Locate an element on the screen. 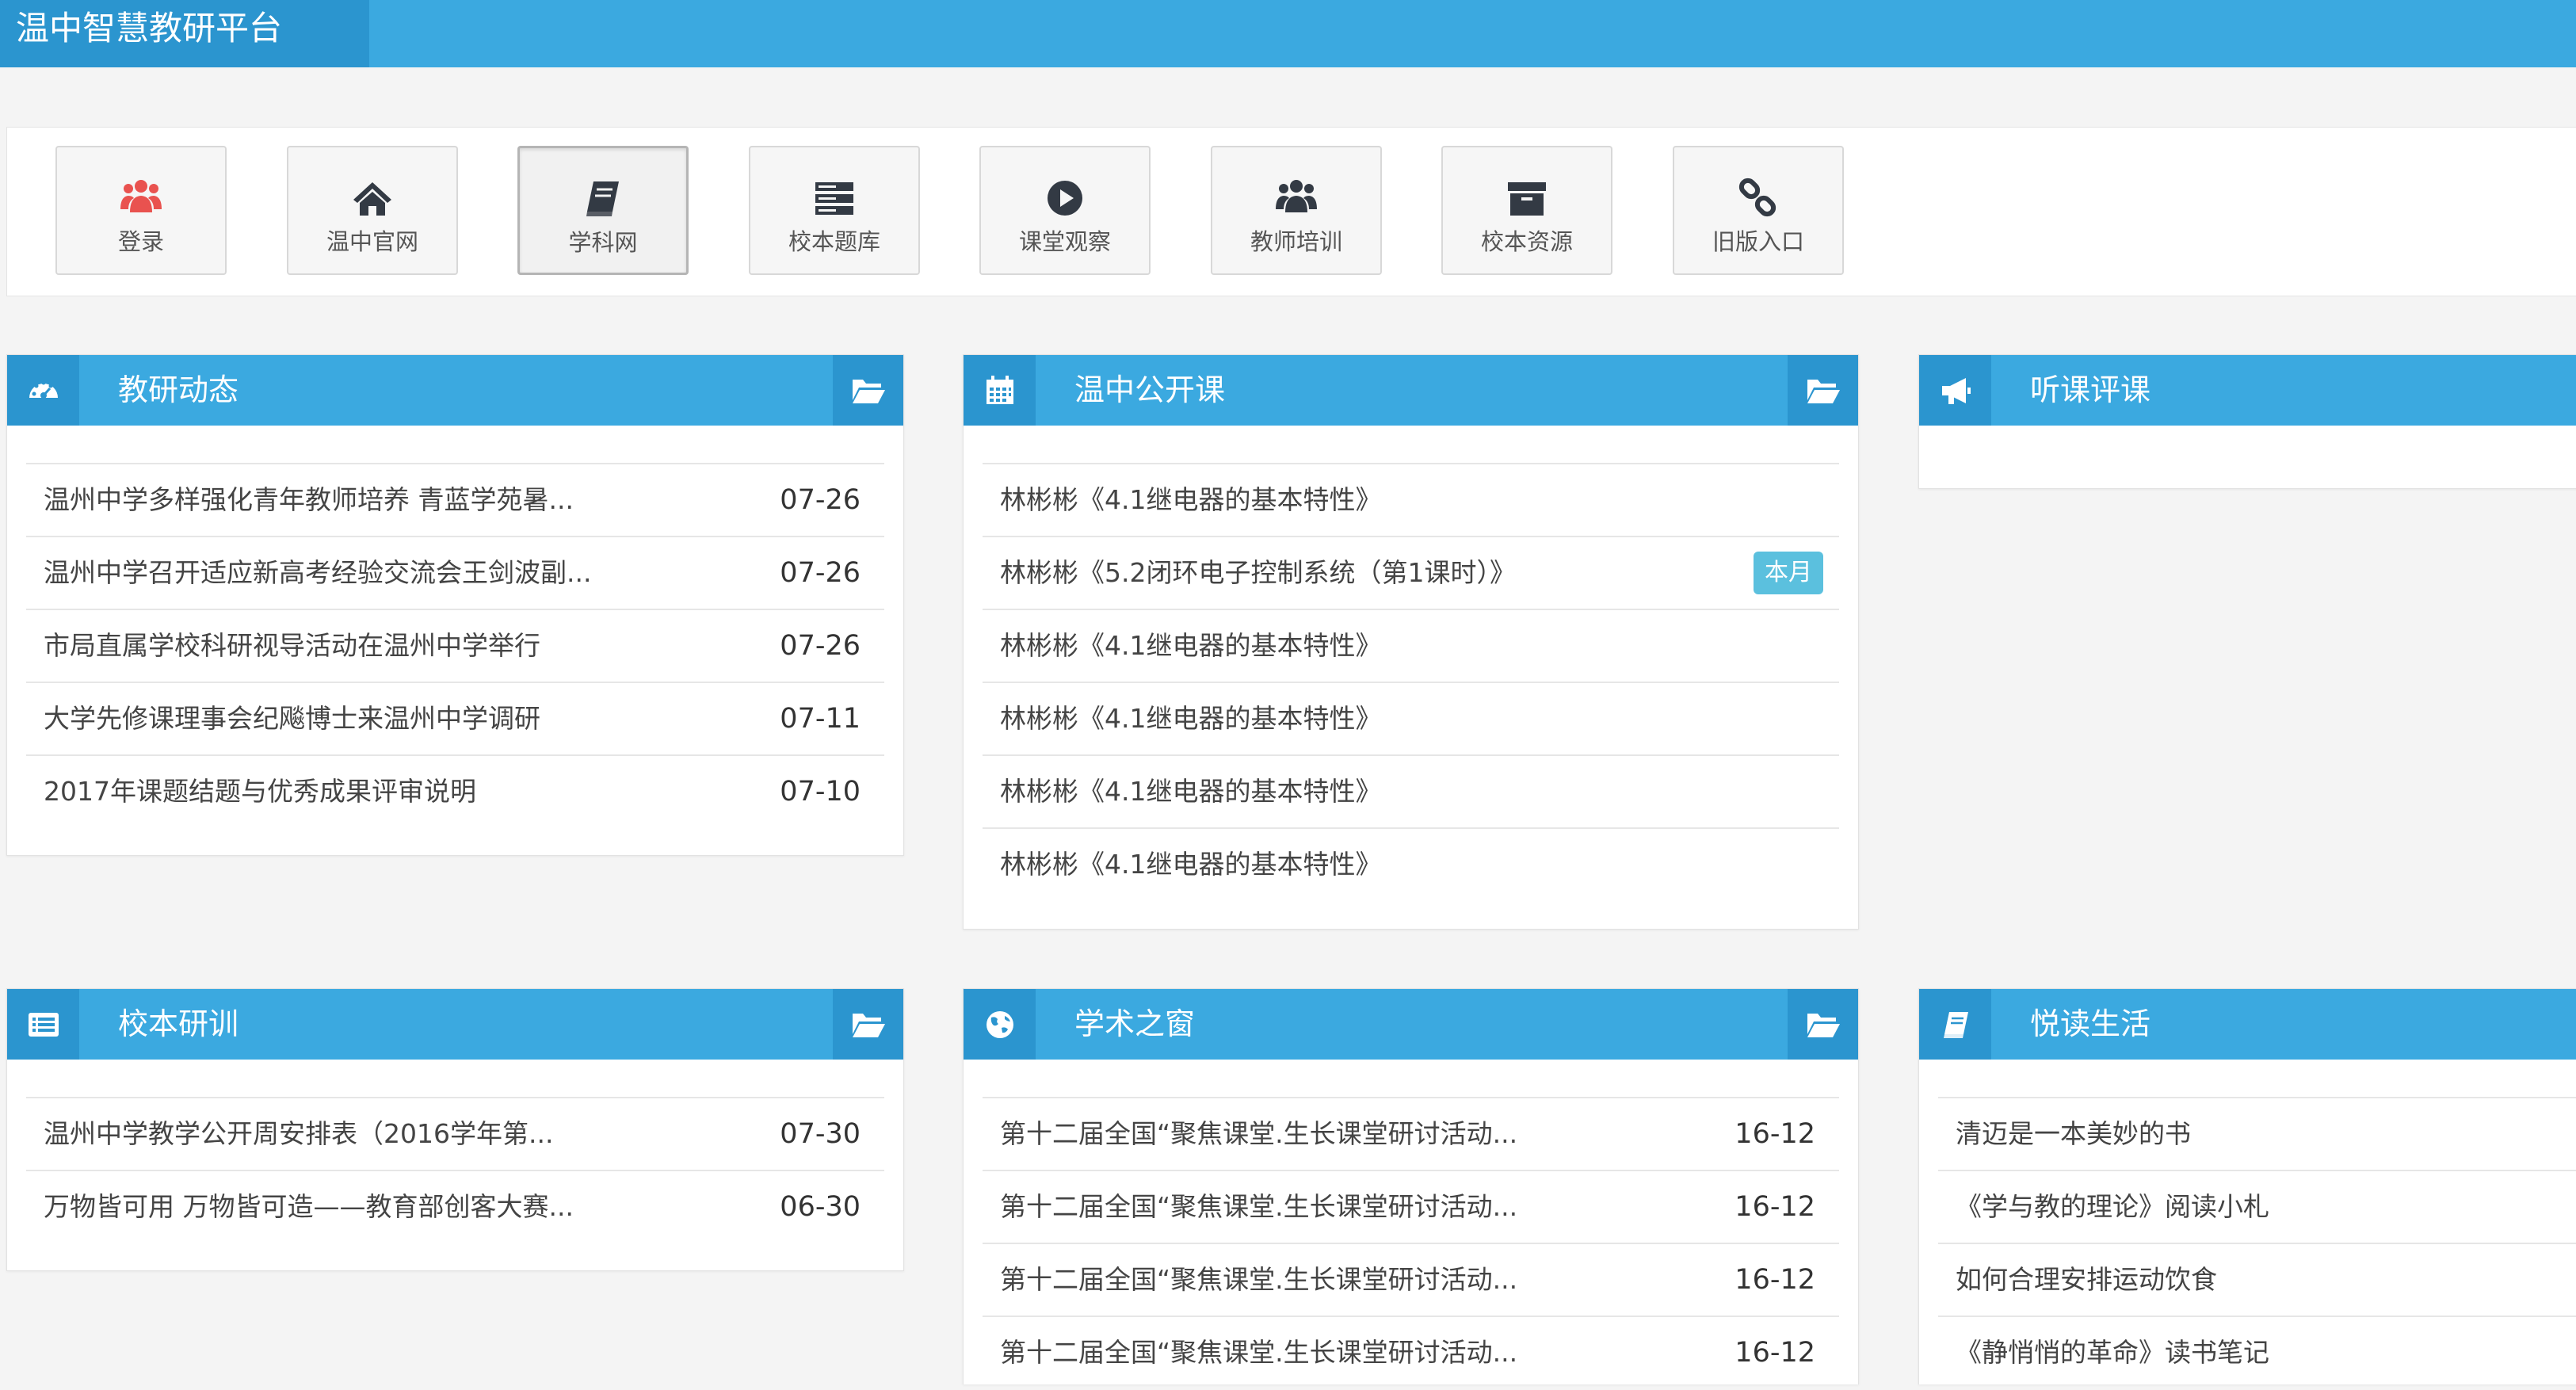  list-item: 《学与教的理论》阅读小札 is located at coordinates (2257, 1207).